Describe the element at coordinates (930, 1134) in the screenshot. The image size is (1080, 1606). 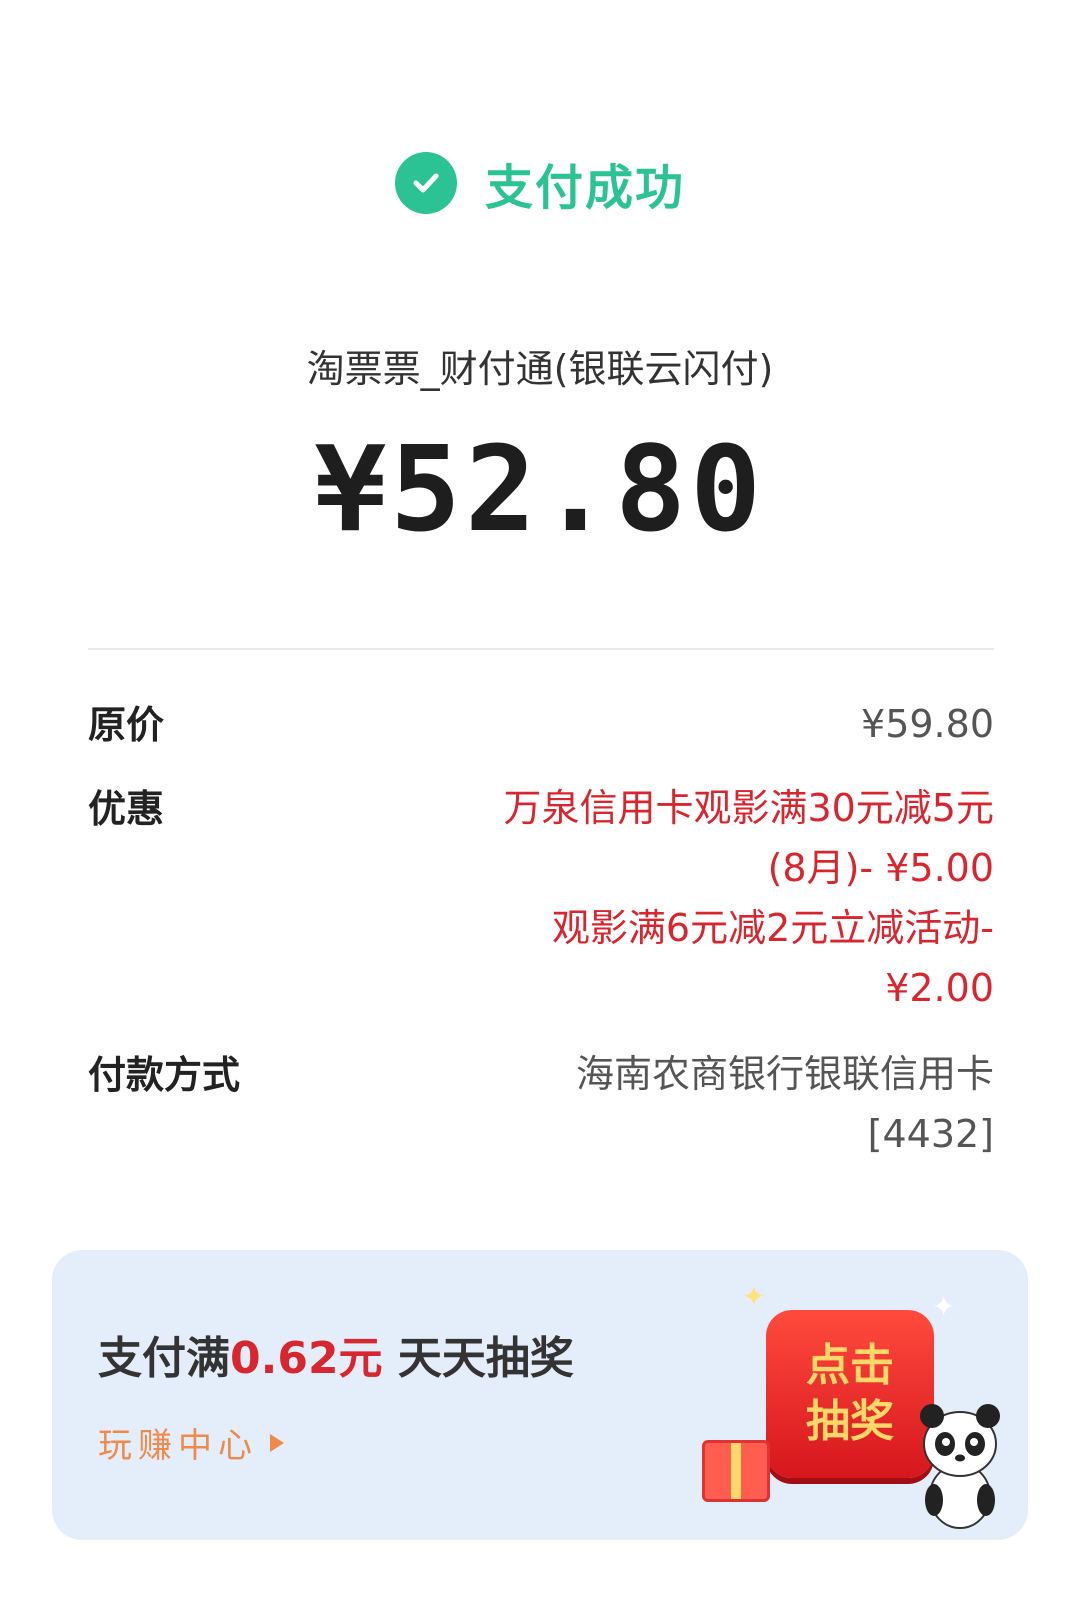
I see `bank-card-number: [4432]` at that location.